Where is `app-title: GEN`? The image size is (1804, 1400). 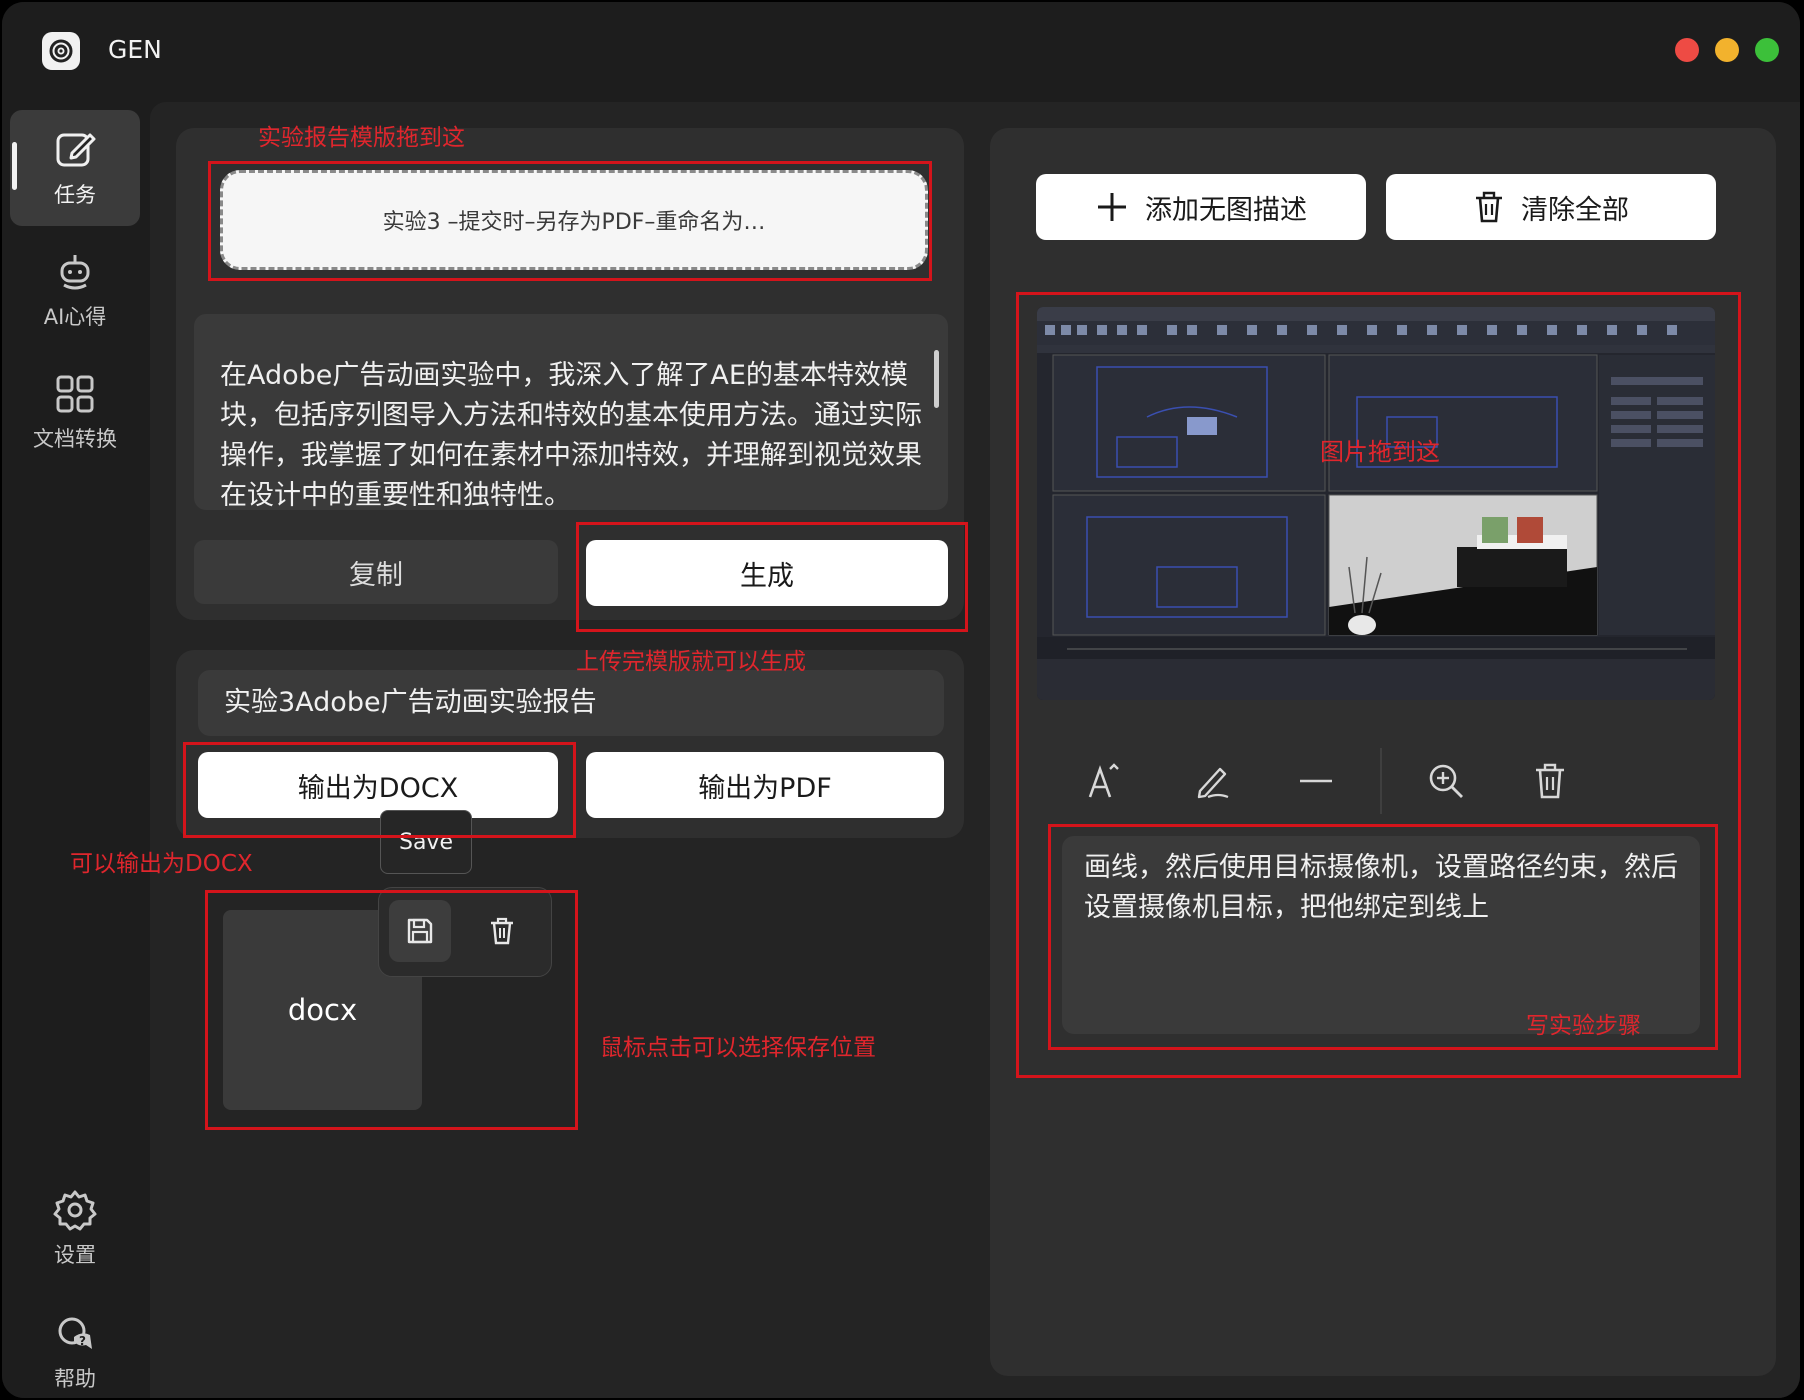
app-title: GEN is located at coordinates (135, 49).